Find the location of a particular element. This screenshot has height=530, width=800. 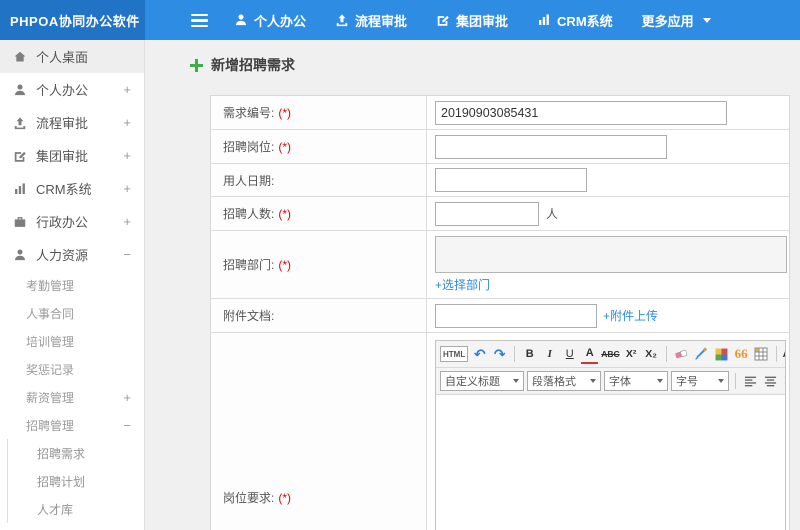

label-text: 招聘人数: is located at coordinates (249, 214).